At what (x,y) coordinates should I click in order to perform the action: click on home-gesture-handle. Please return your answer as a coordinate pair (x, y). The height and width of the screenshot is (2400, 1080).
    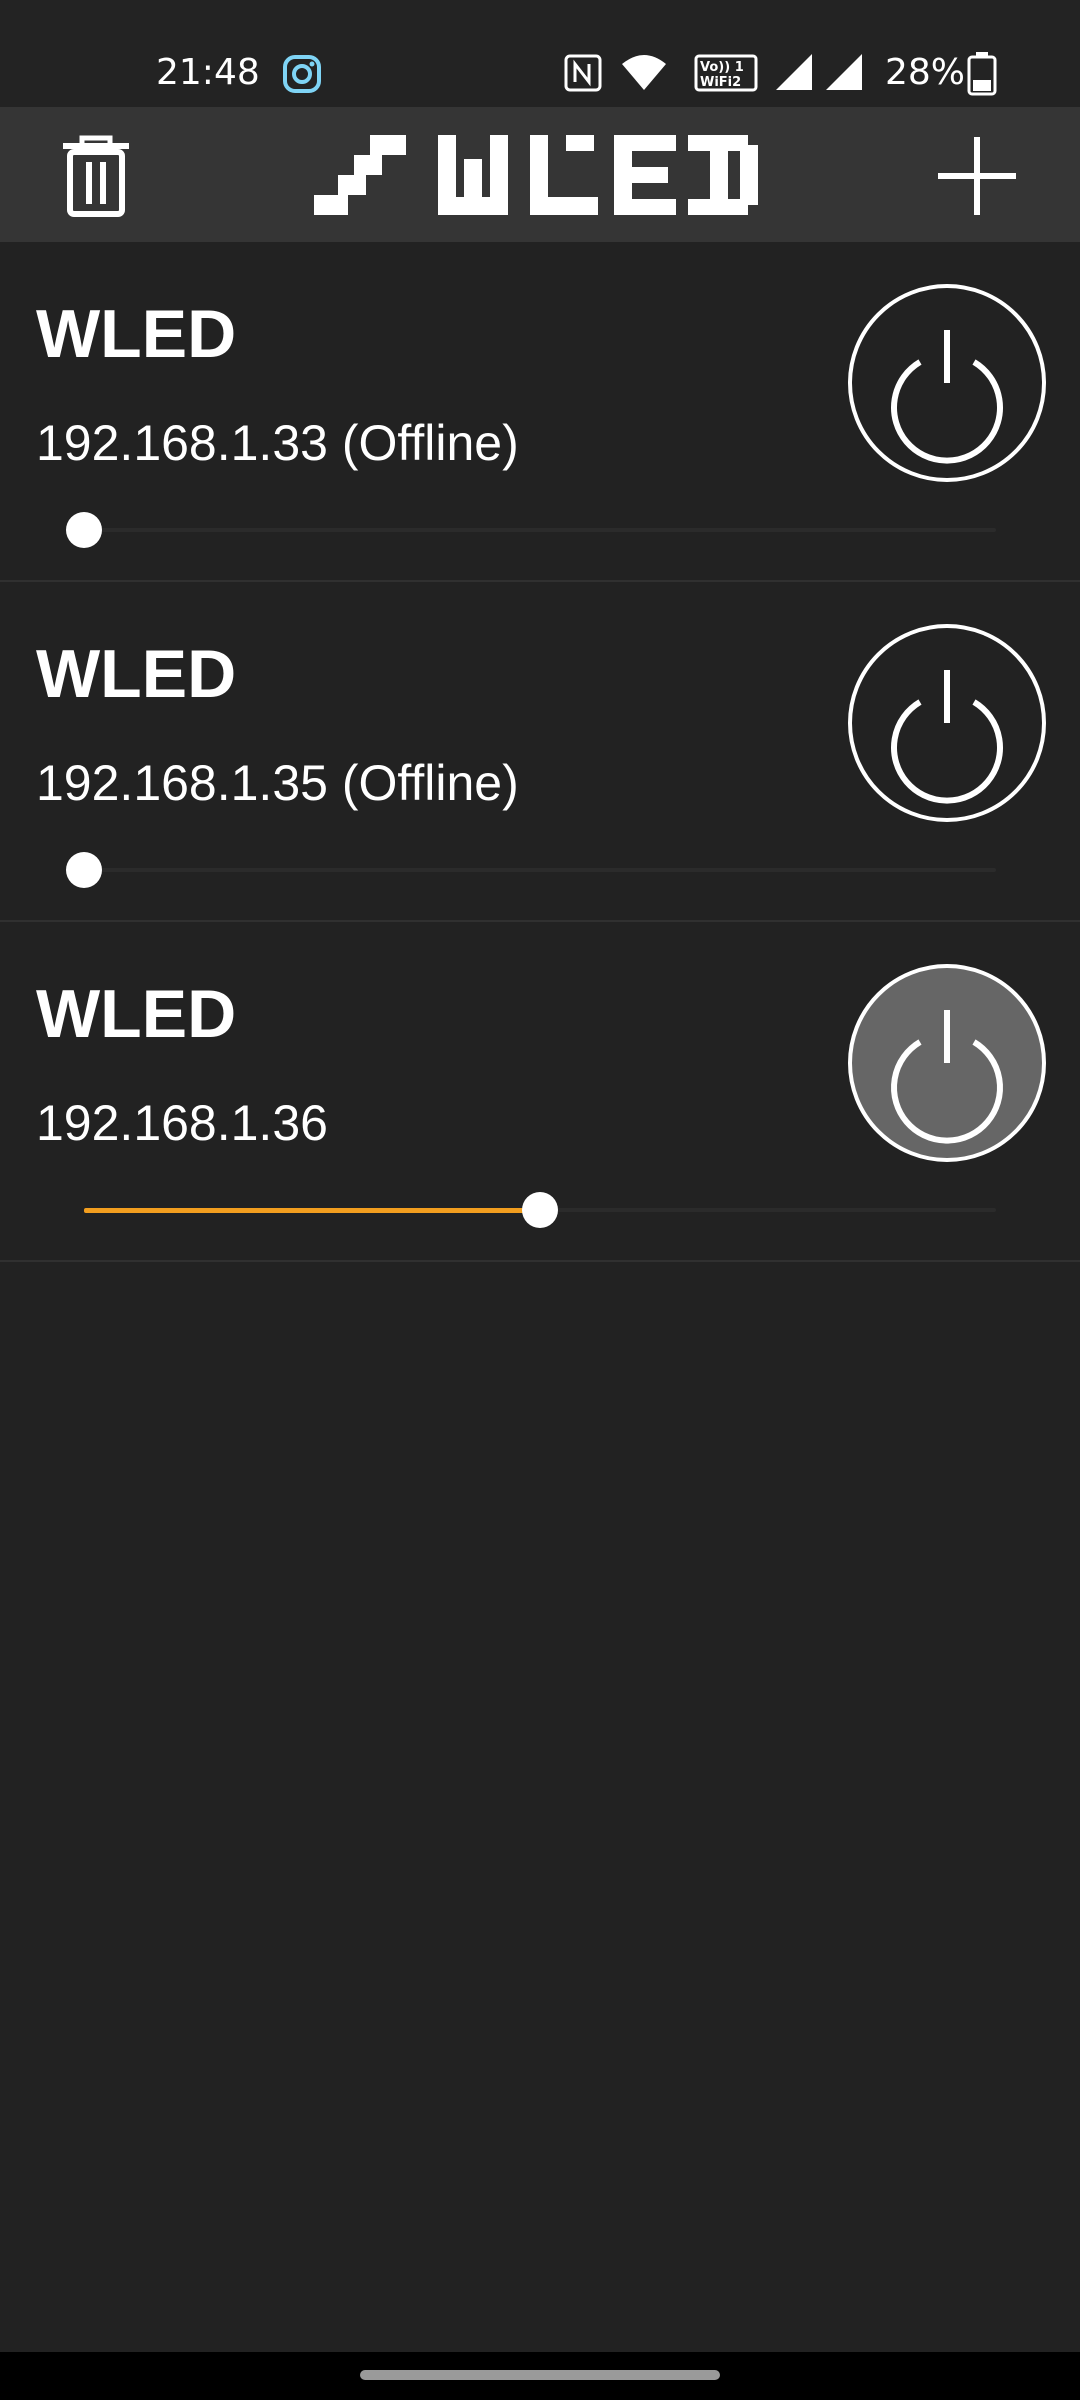
    Looking at the image, I should click on (540, 2375).